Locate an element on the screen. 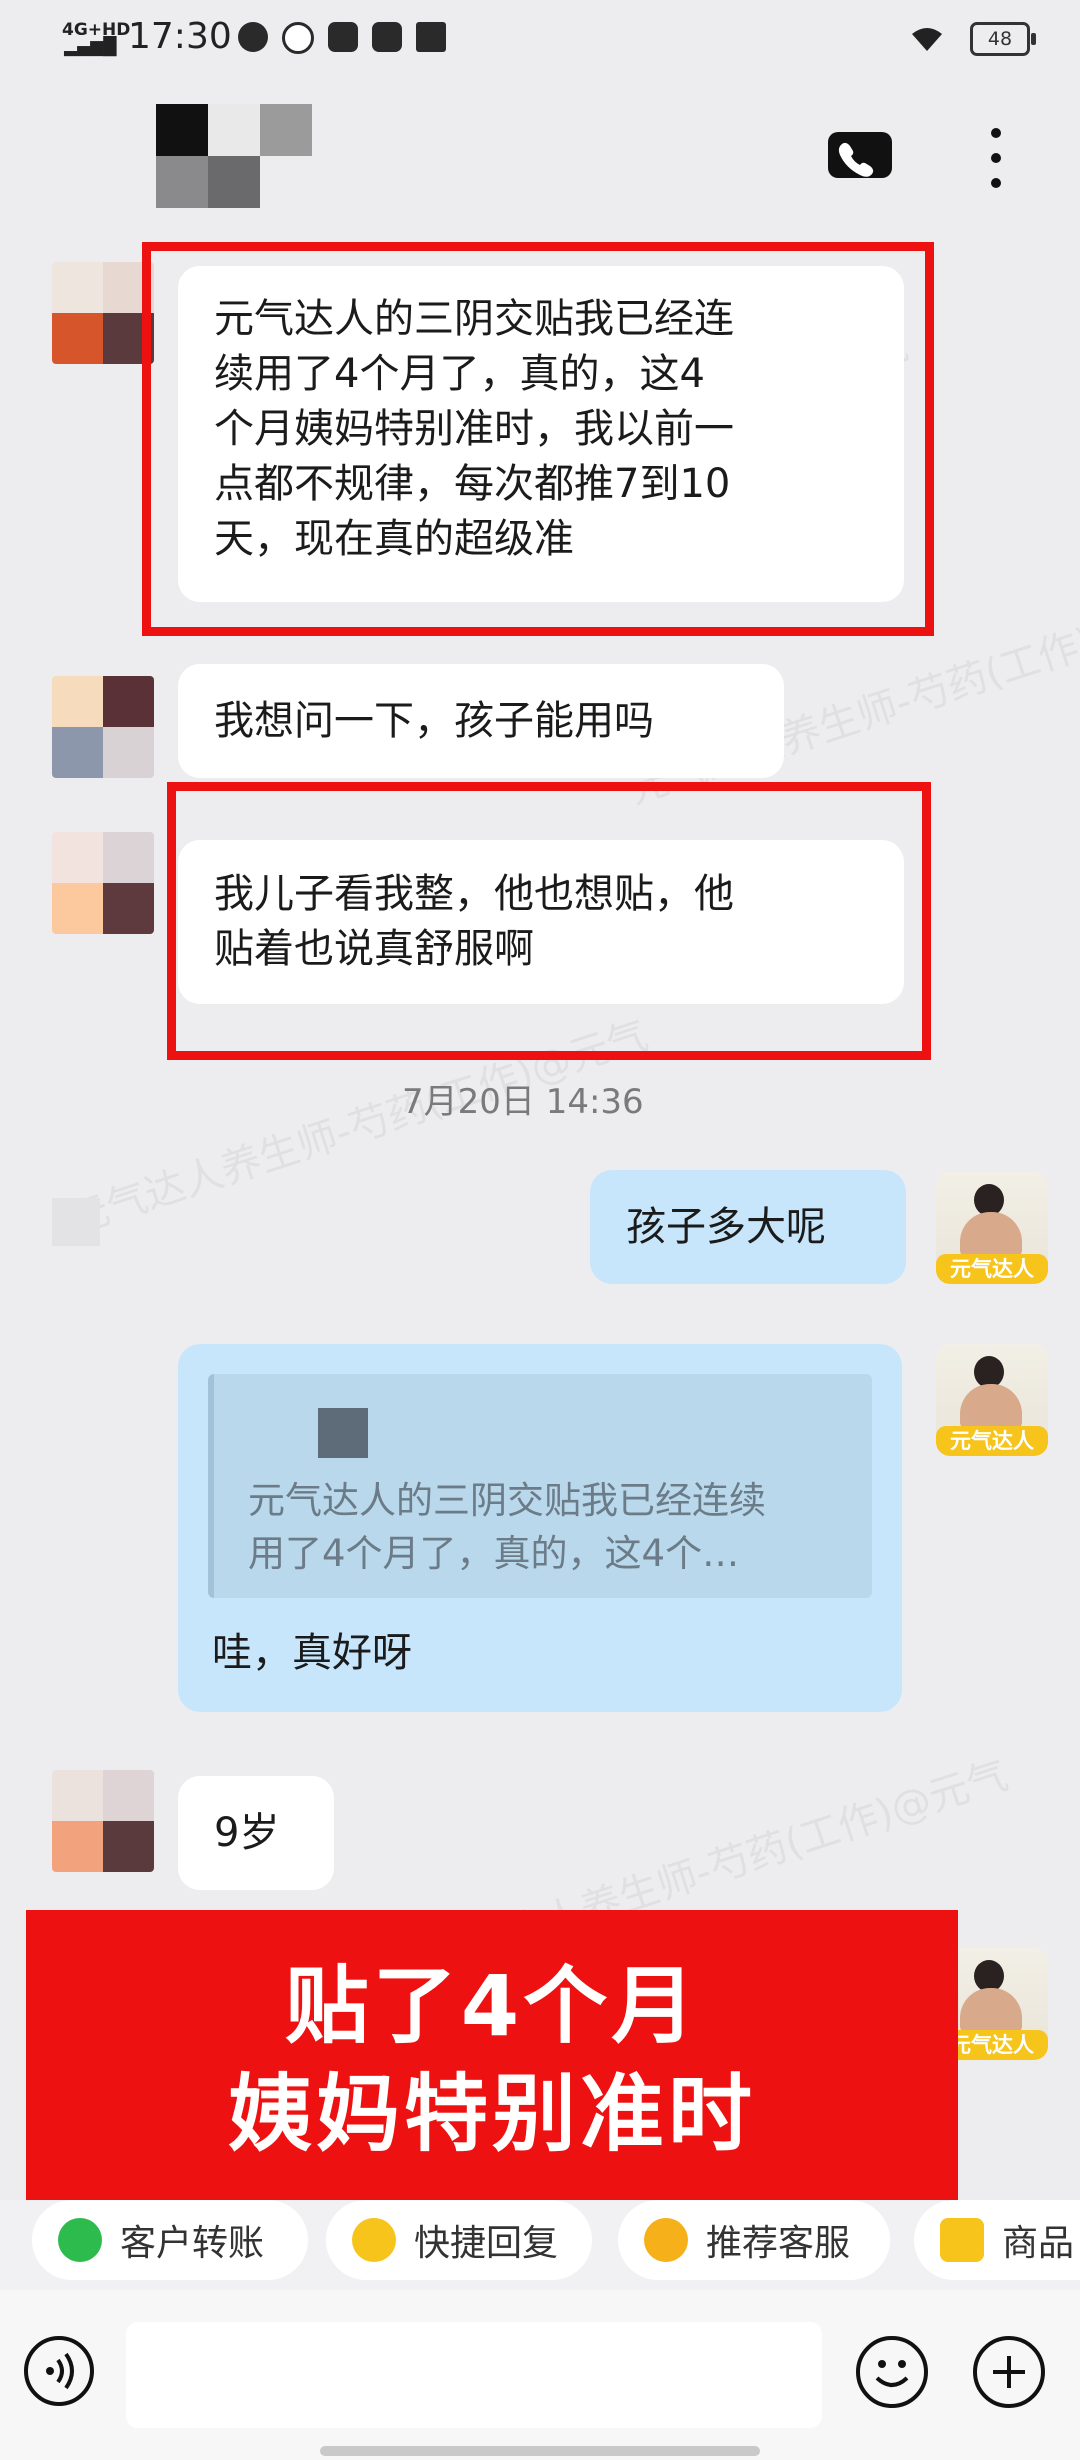  battery-icon: 48 is located at coordinates (1003, 39).